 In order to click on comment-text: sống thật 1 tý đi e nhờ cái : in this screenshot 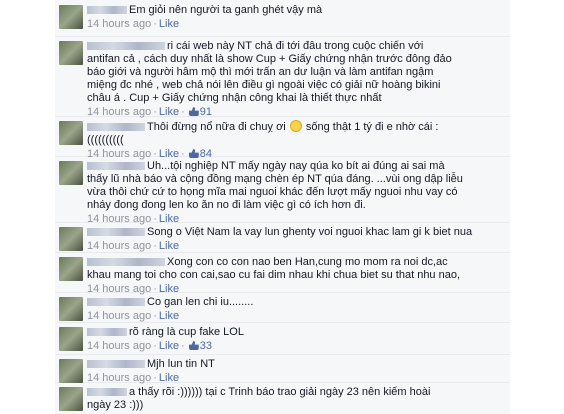, I will do `click(372, 127)`.